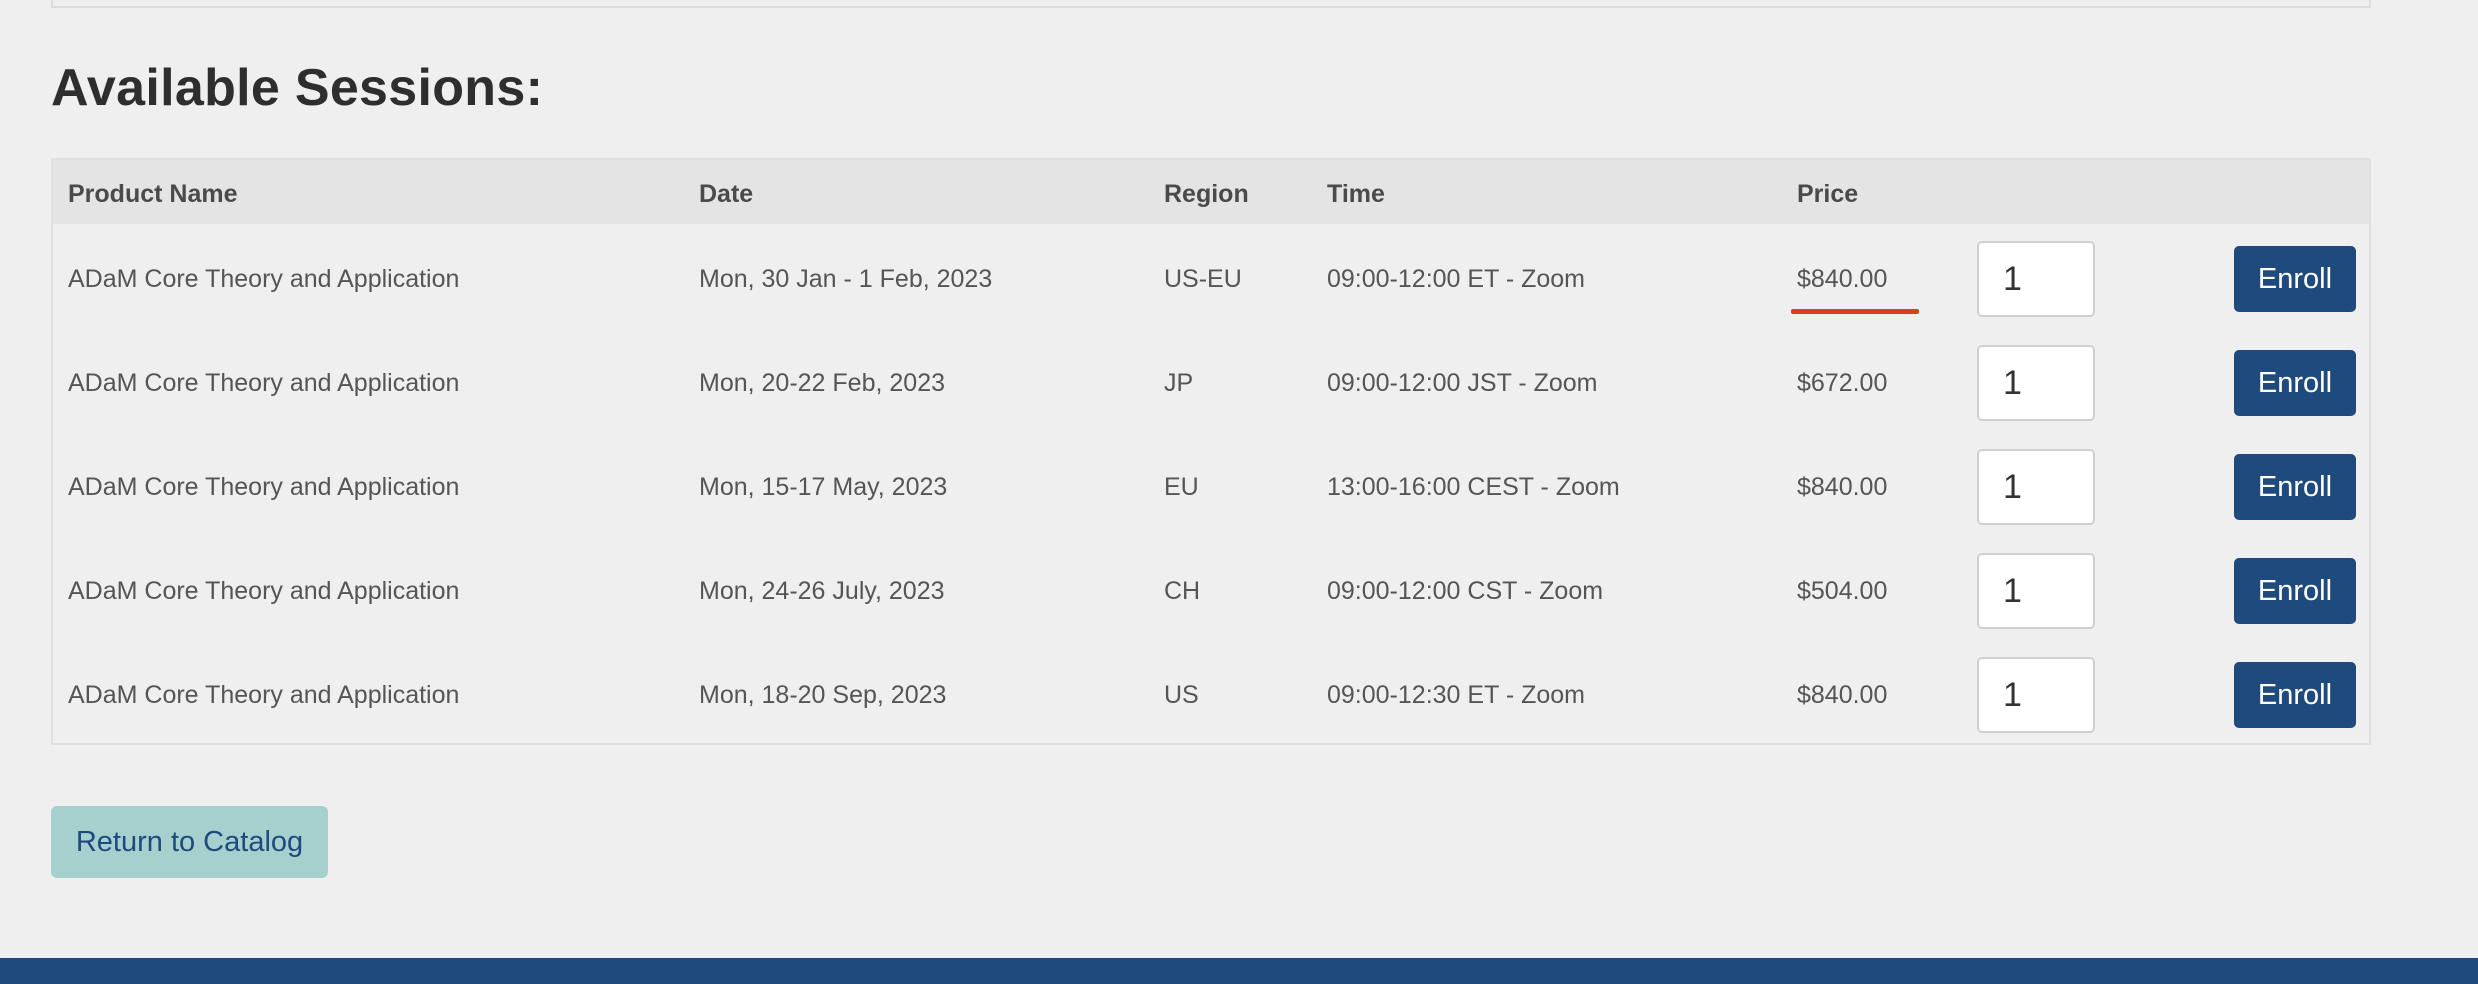 This screenshot has height=984, width=2478. Describe the element at coordinates (1181, 487) in the screenshot. I see `region-cell: EU` at that location.